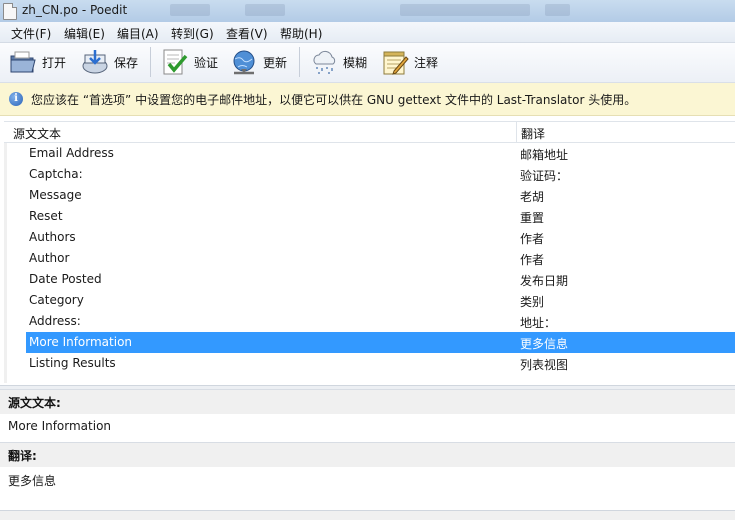 Image resolution: width=735 pixels, height=520 pixels. I want to click on row-source: Address:, so click(55, 321).